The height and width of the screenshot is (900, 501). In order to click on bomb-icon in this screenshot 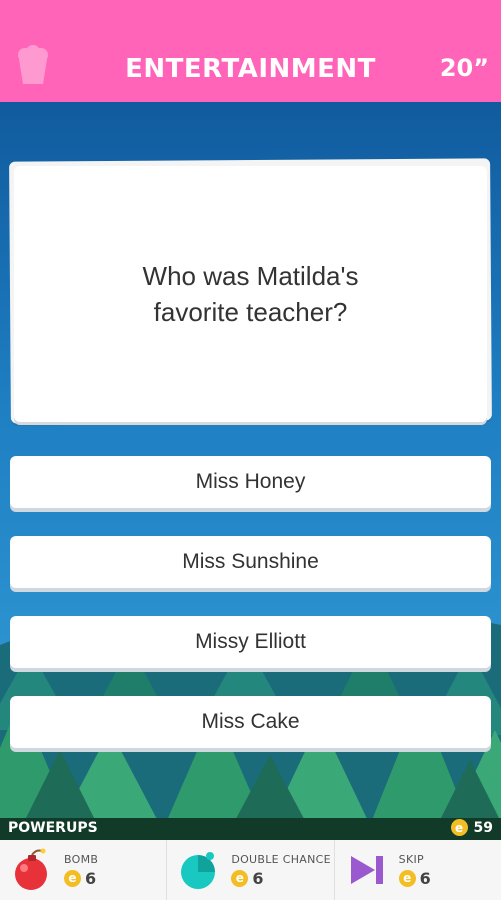, I will do `click(31, 869)`.